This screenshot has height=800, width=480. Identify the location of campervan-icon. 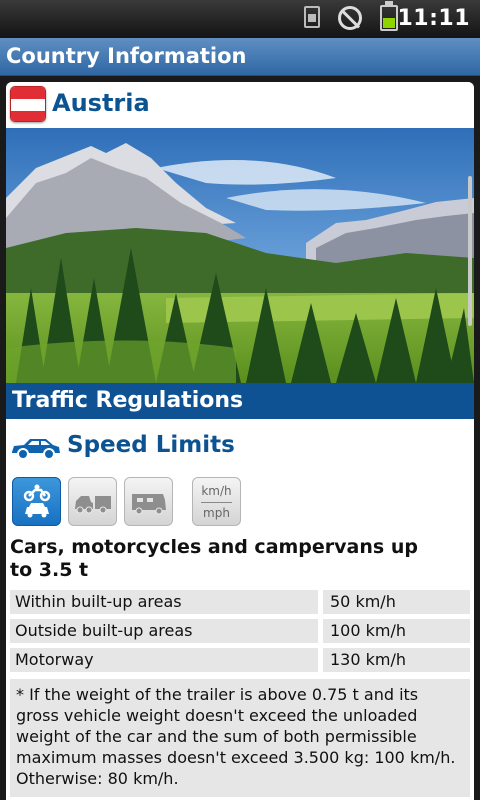
(149, 504).